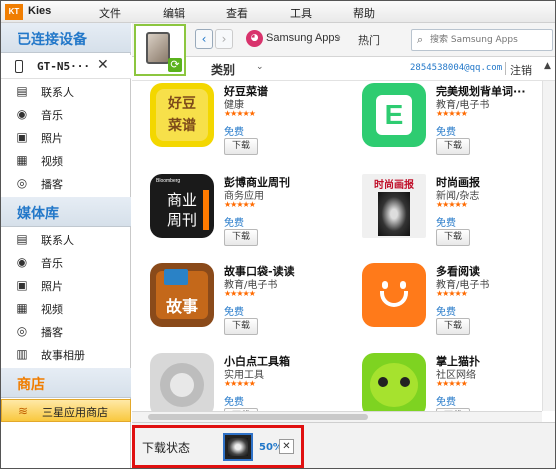 Image resolution: width=556 pixels, height=469 pixels. What do you see at coordinates (66, 38) in the screenshot?
I see `connected-devices-header: 已连接设备` at bounding box center [66, 38].